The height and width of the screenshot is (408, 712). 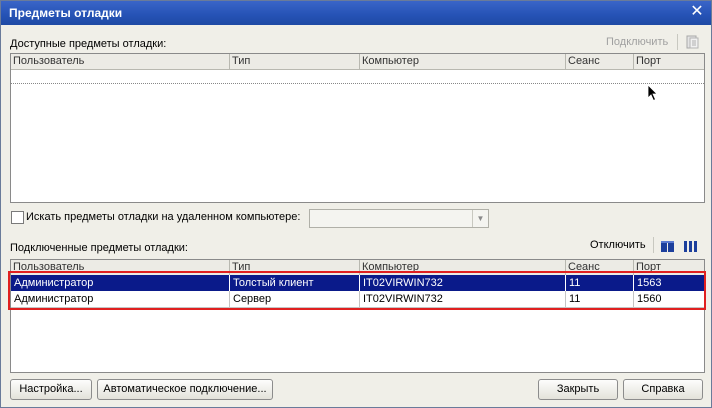 I want to click on column-header-computer: Компьютер, so click(x=463, y=61).